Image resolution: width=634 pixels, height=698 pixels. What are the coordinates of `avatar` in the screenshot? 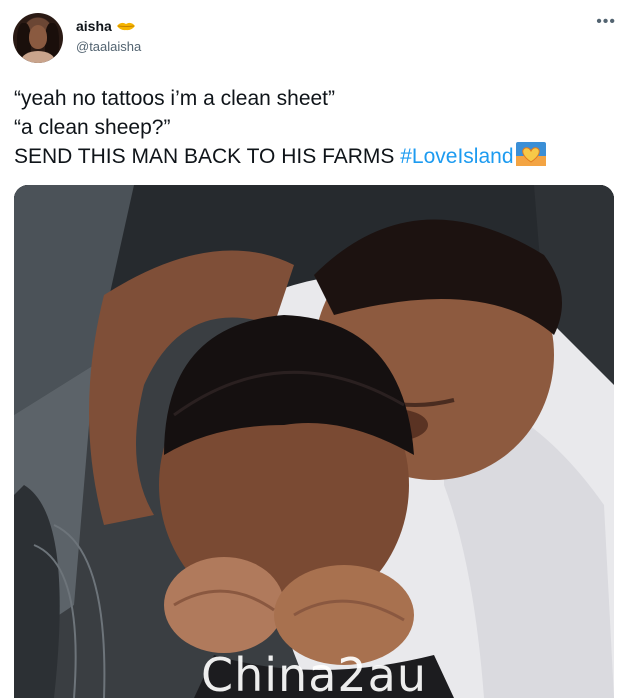 It's located at (38, 38).